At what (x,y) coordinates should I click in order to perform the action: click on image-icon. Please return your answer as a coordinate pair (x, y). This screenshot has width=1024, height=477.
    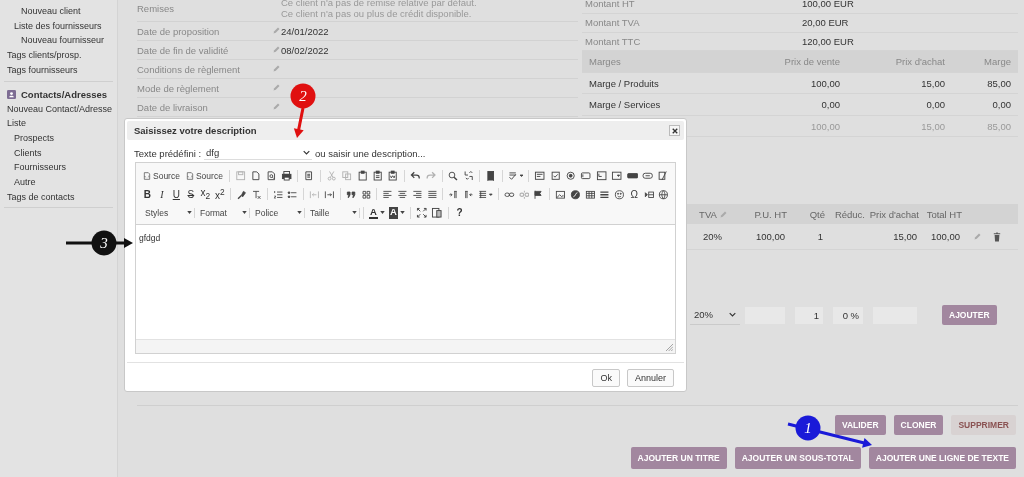
    Looking at the image, I should click on (560, 194).